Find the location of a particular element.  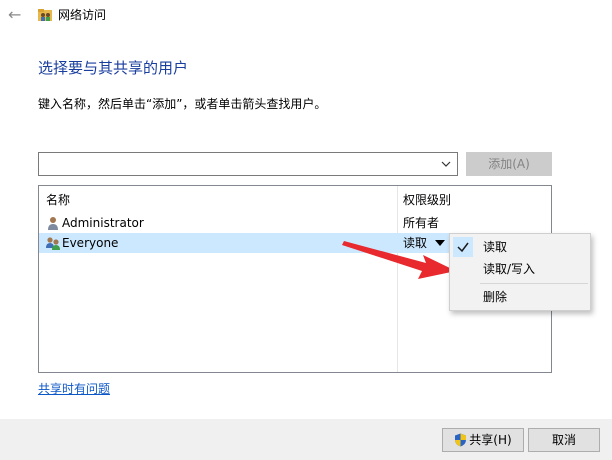

sharing-problem-link: 共享时有问题 is located at coordinates (74, 389).